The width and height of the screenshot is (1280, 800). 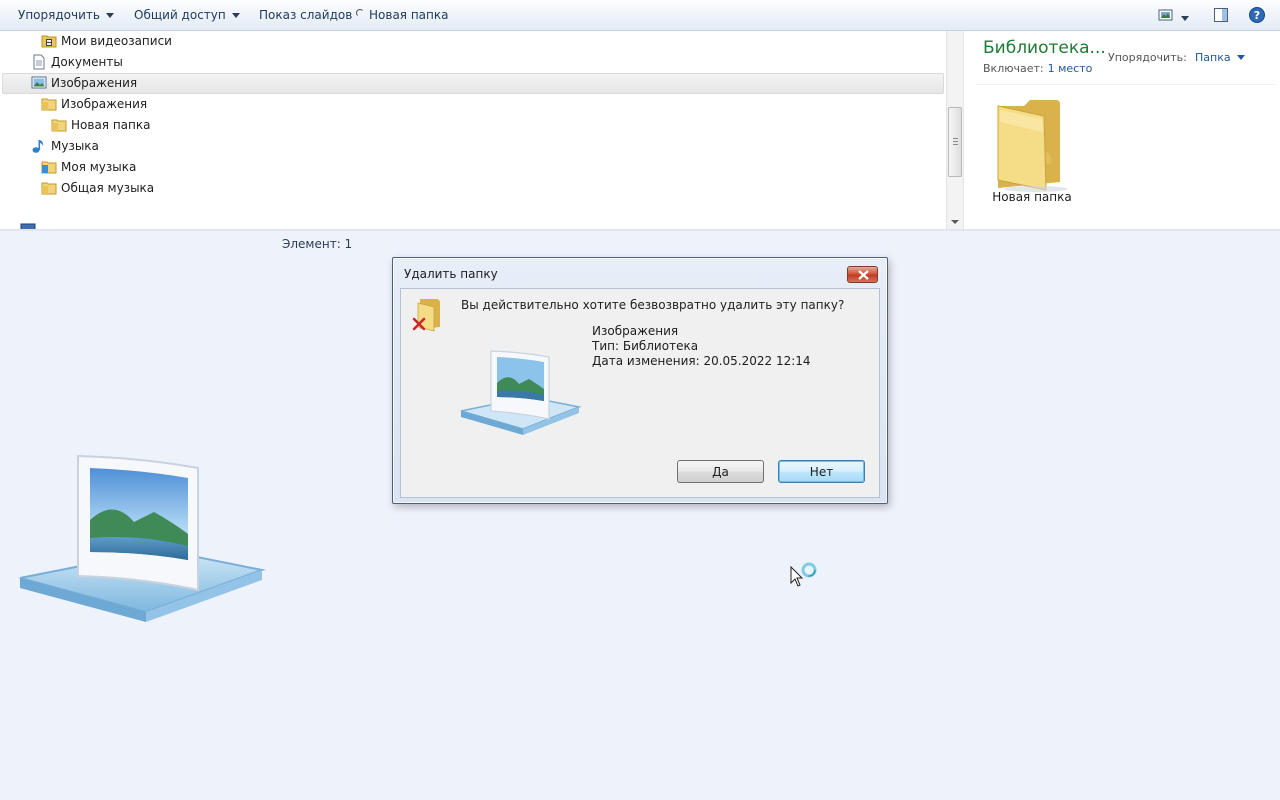 I want to click on item-name: Изображения, so click(x=635, y=331).